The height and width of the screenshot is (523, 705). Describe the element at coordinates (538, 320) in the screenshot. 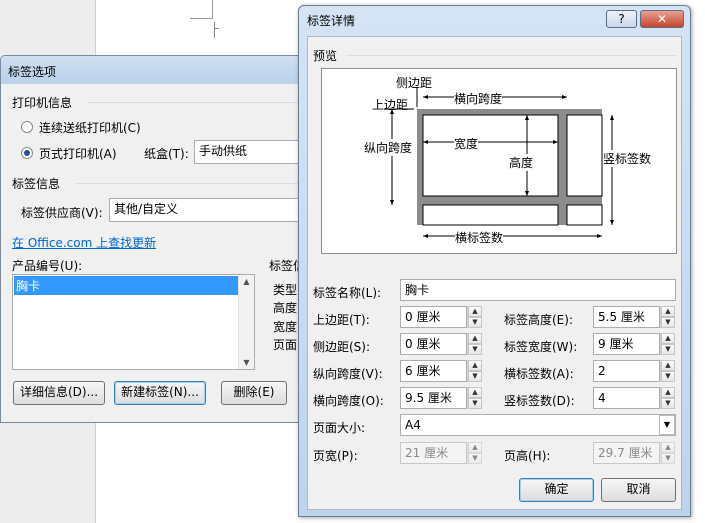

I see `label-height-label: 标签高度(E):` at that location.